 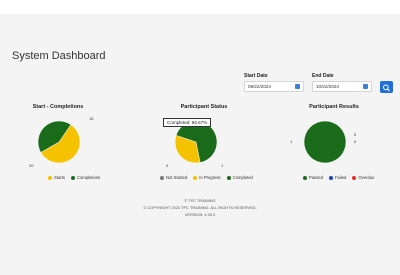 I want to click on pie-data-label: 15, so click(x=91, y=118).